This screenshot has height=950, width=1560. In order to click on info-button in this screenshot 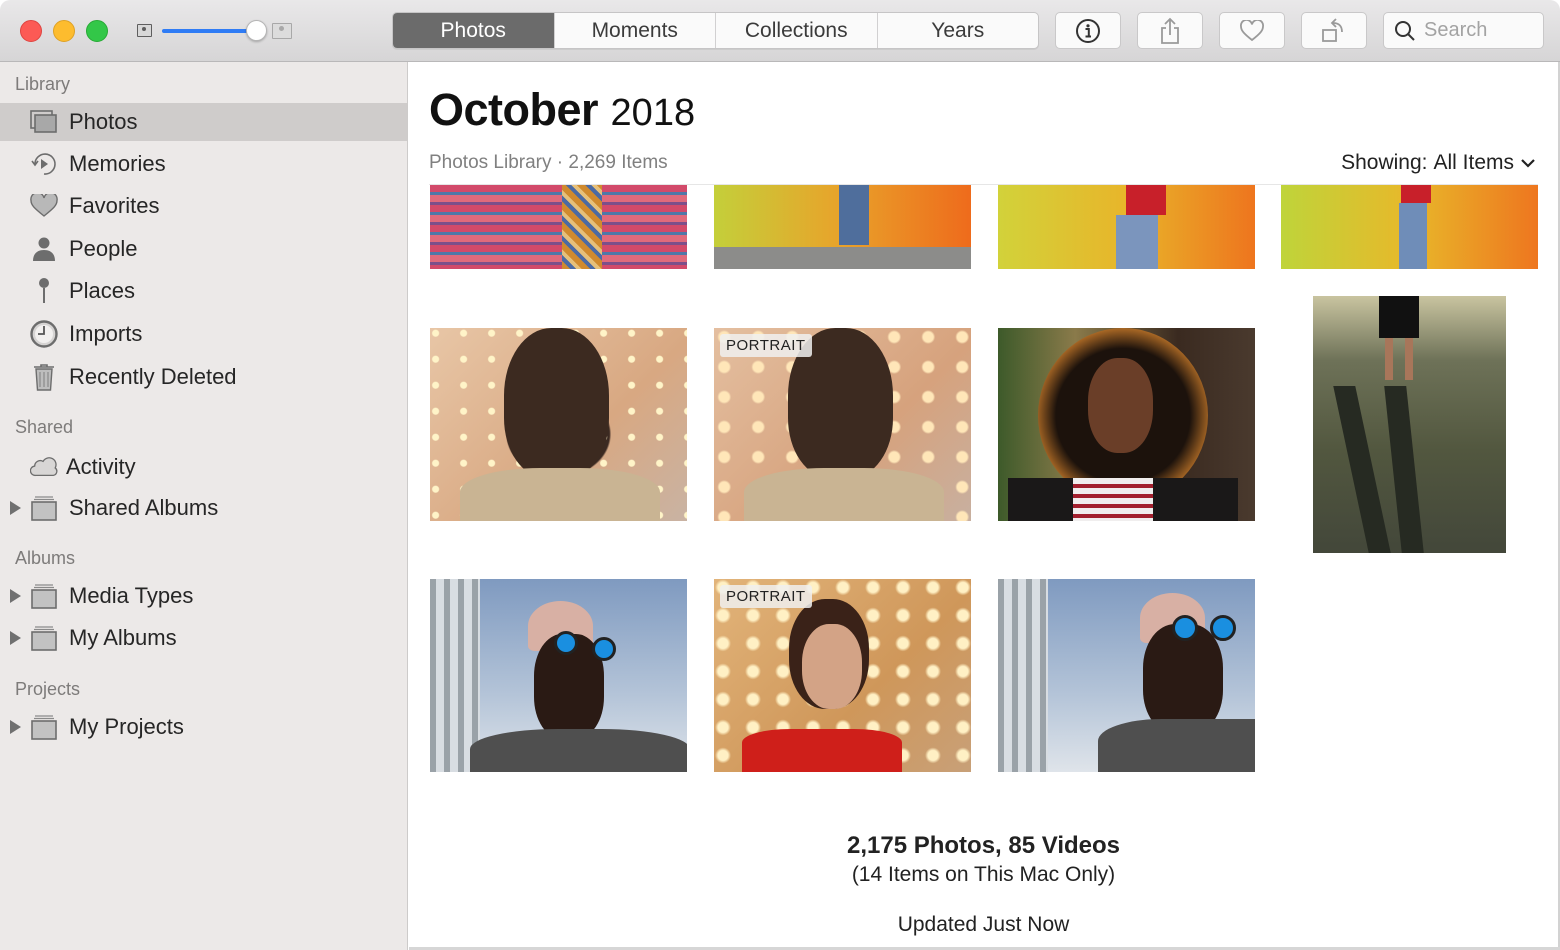, I will do `click(1088, 30)`.